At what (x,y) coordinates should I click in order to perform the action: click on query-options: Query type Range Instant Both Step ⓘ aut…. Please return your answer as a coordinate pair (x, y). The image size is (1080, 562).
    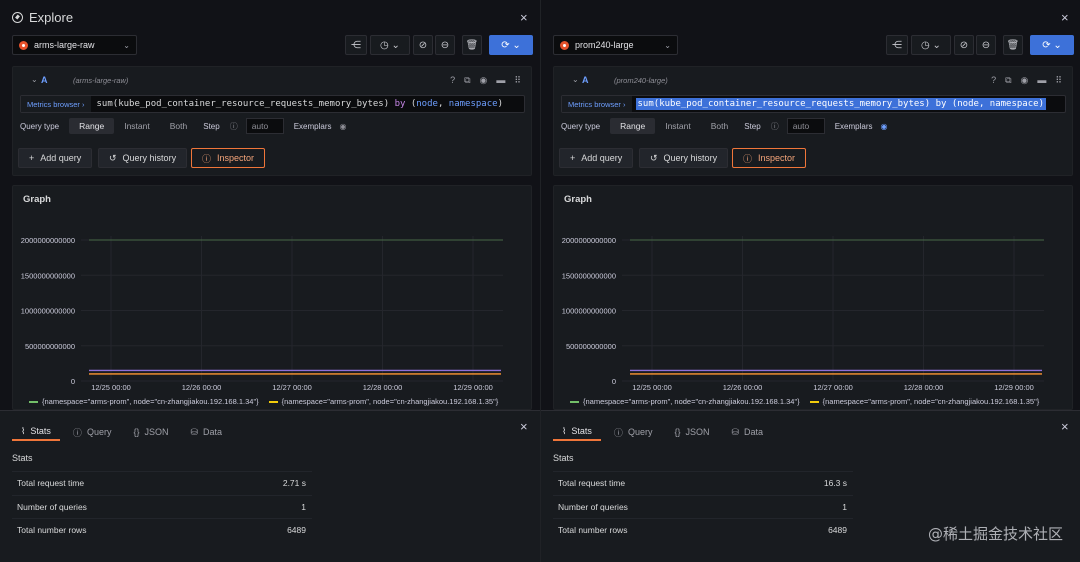
    Looking at the image, I should click on (724, 126).